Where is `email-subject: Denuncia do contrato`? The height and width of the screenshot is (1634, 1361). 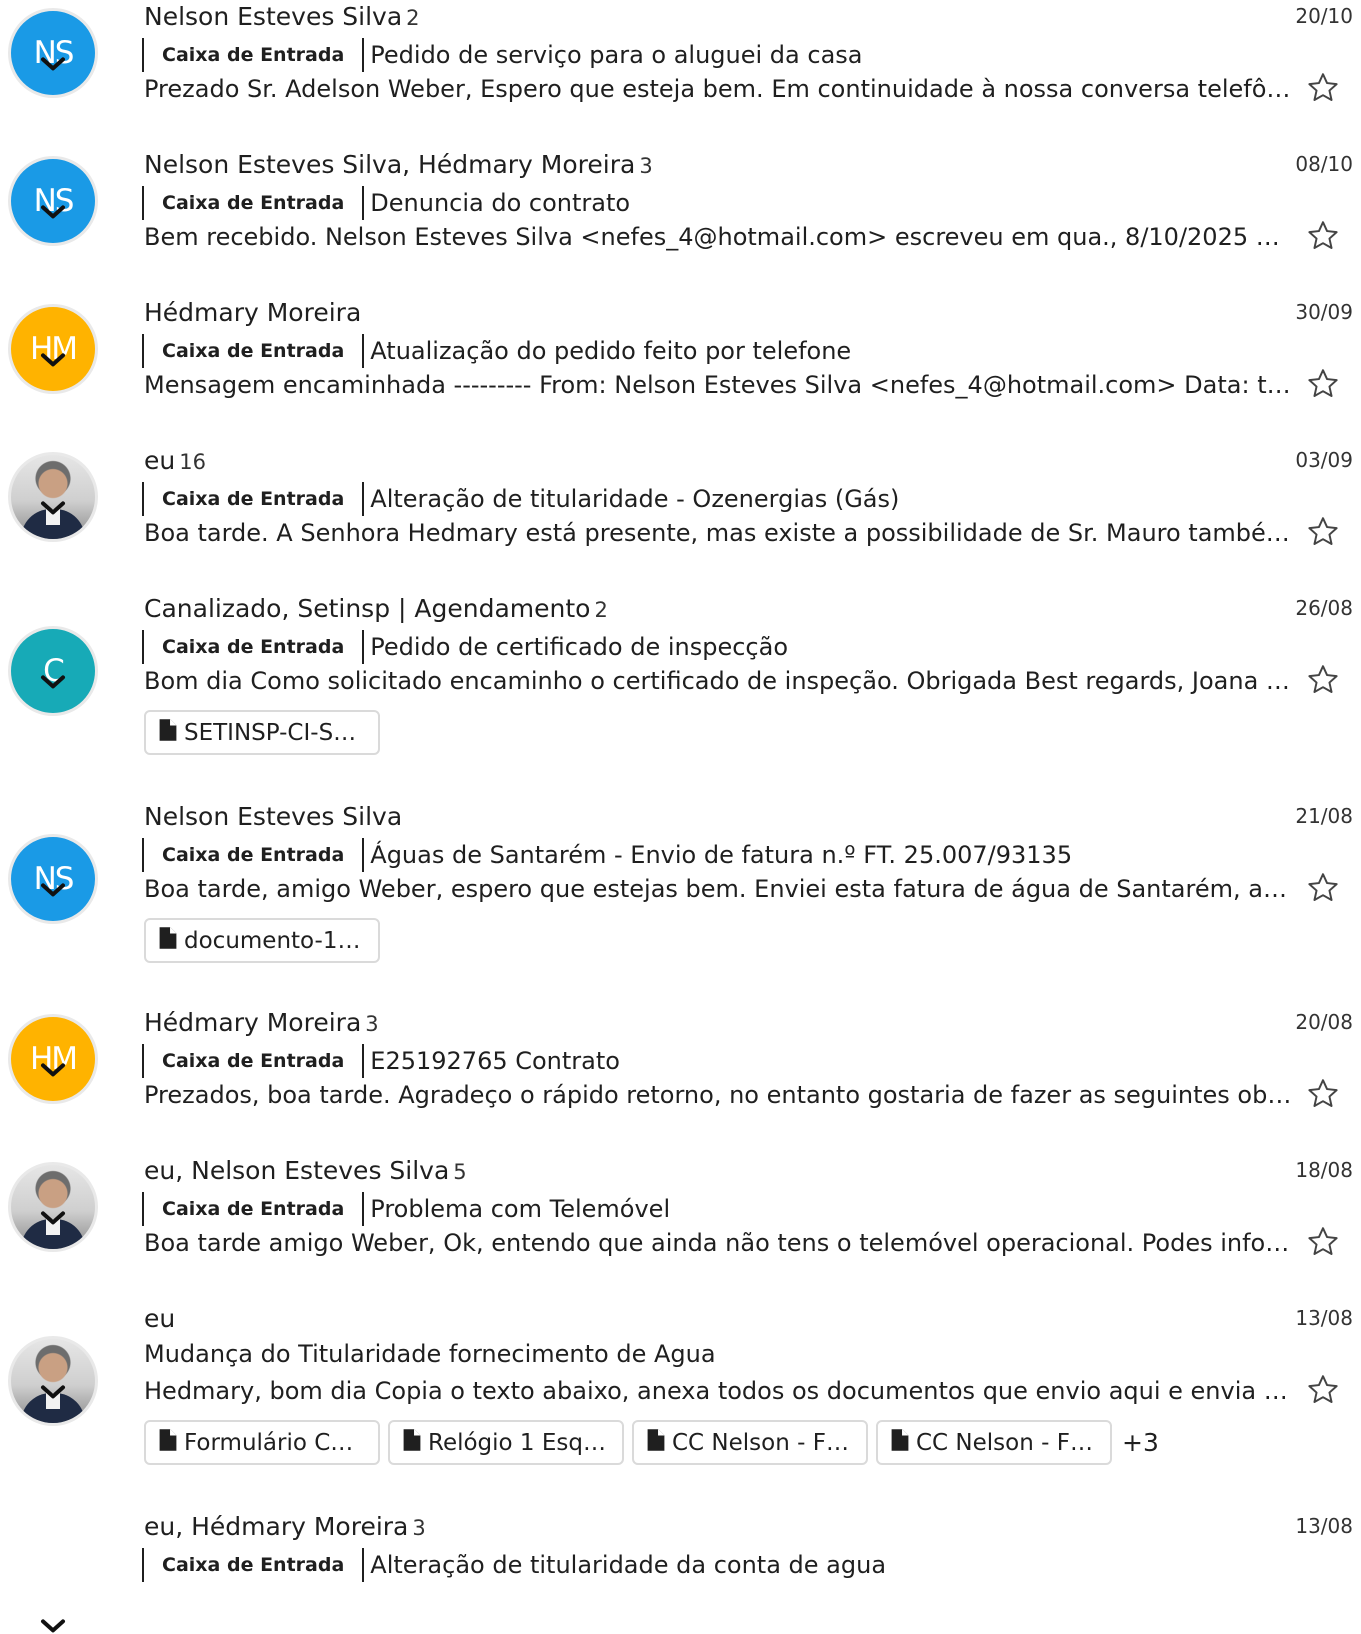
email-subject: Denuncia do contrato is located at coordinates (500, 203).